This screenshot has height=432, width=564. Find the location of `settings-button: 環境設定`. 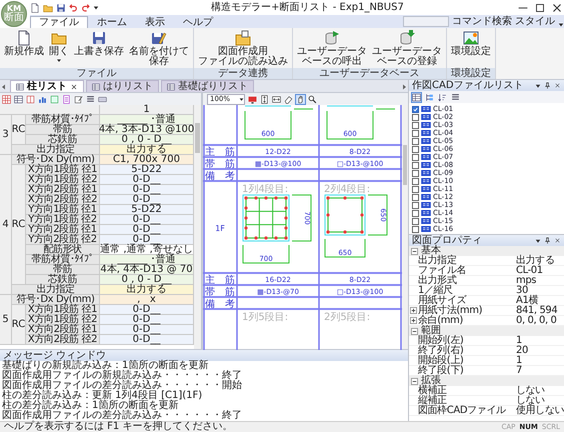

settings-button: 環境設定 is located at coordinates (471, 43).